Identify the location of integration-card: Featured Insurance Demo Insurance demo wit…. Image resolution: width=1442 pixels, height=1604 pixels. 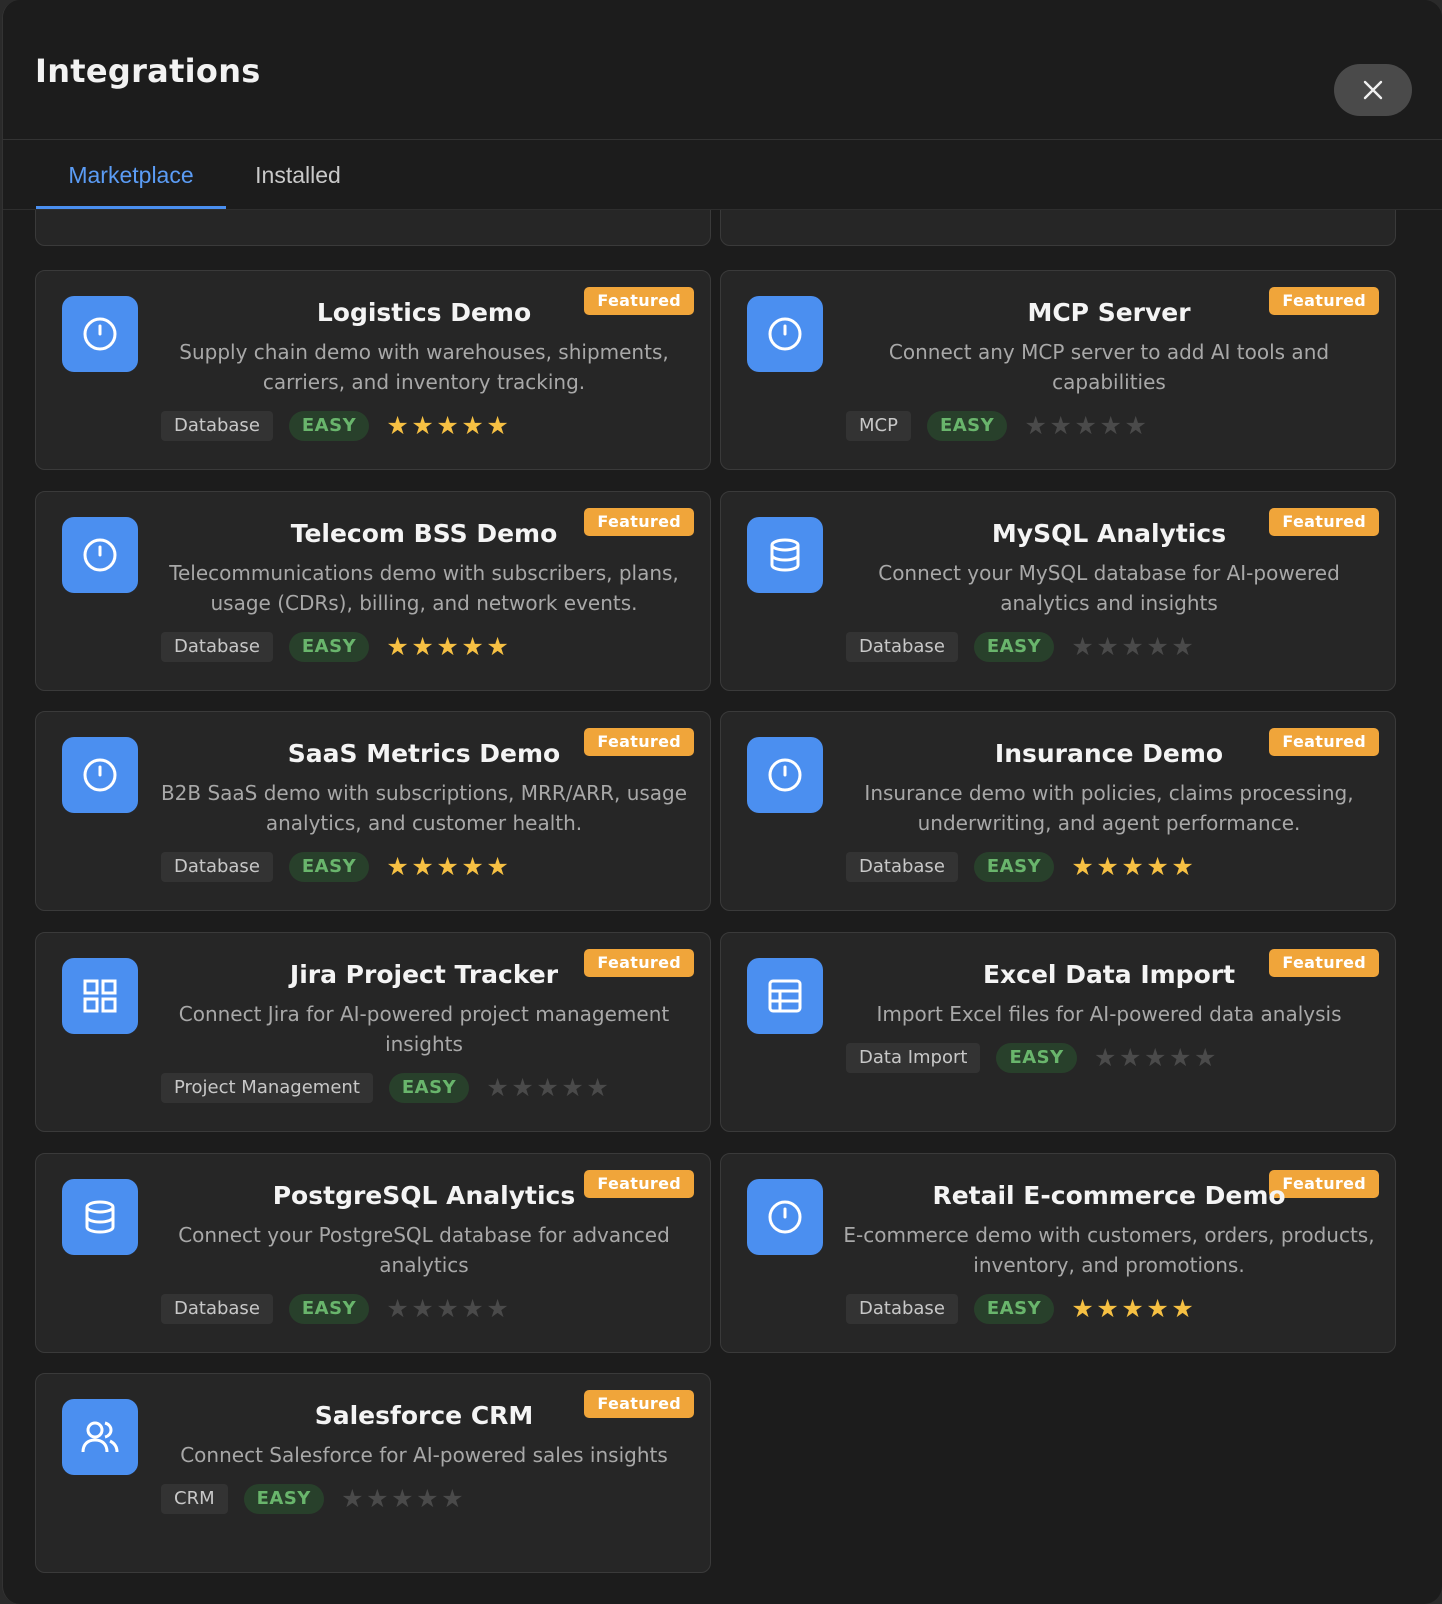
(1058, 811).